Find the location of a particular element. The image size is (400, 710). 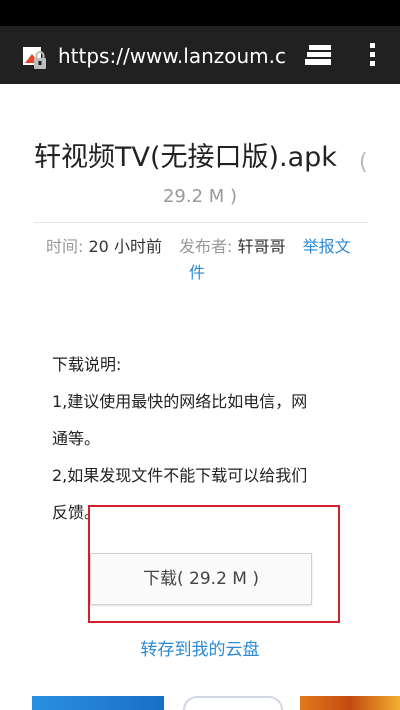

publisher-value: 轩哥哥 is located at coordinates (261, 246).